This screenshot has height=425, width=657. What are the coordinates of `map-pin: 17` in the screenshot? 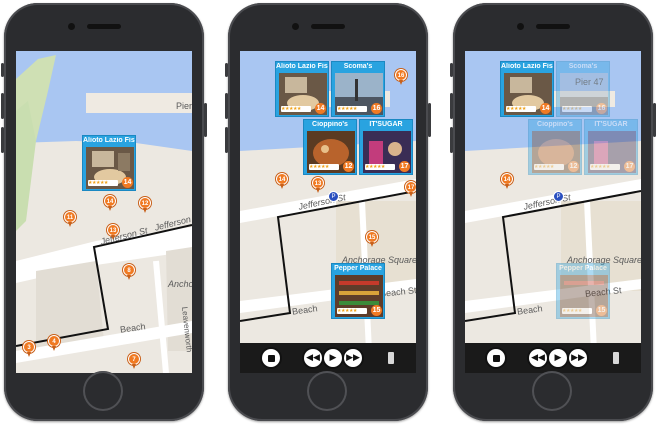 It's located at (410, 189).